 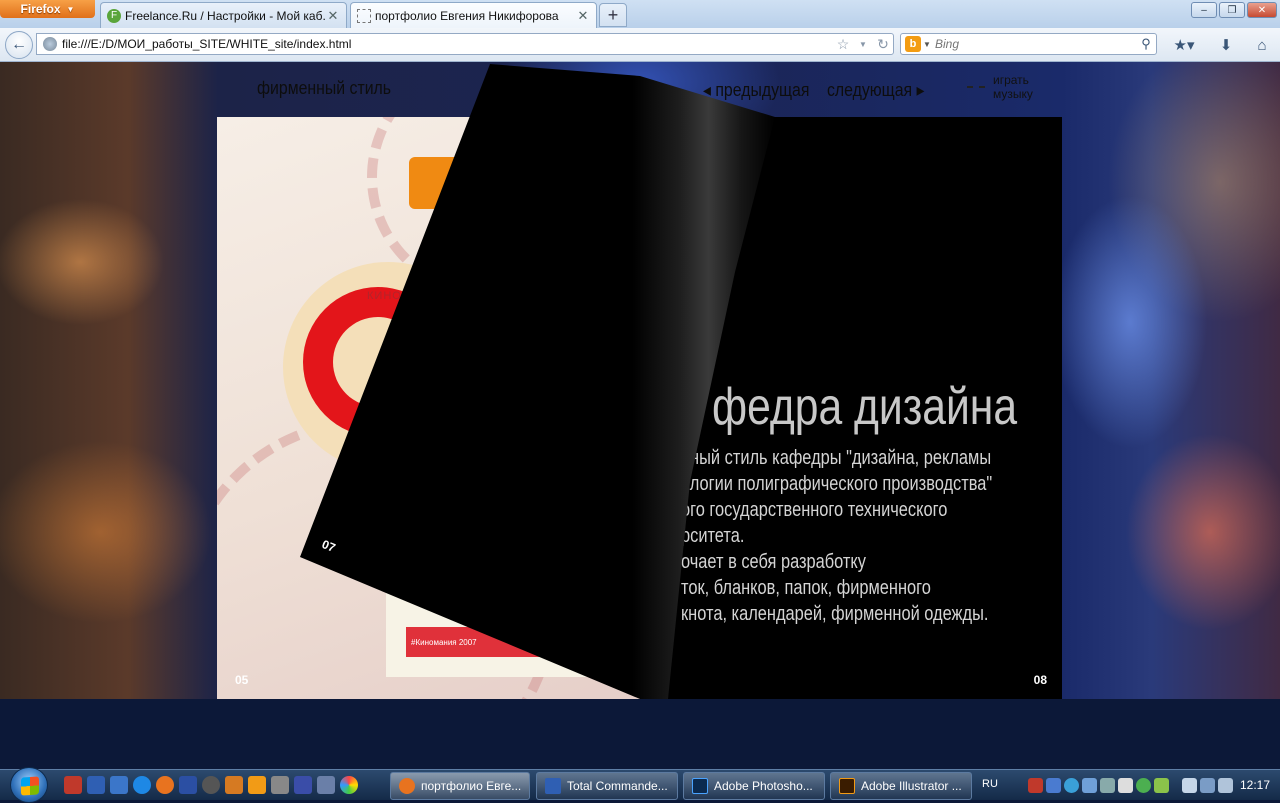 What do you see at coordinates (1013, 87) in the screenshot?
I see `play-music-label: играть музыку` at bounding box center [1013, 87].